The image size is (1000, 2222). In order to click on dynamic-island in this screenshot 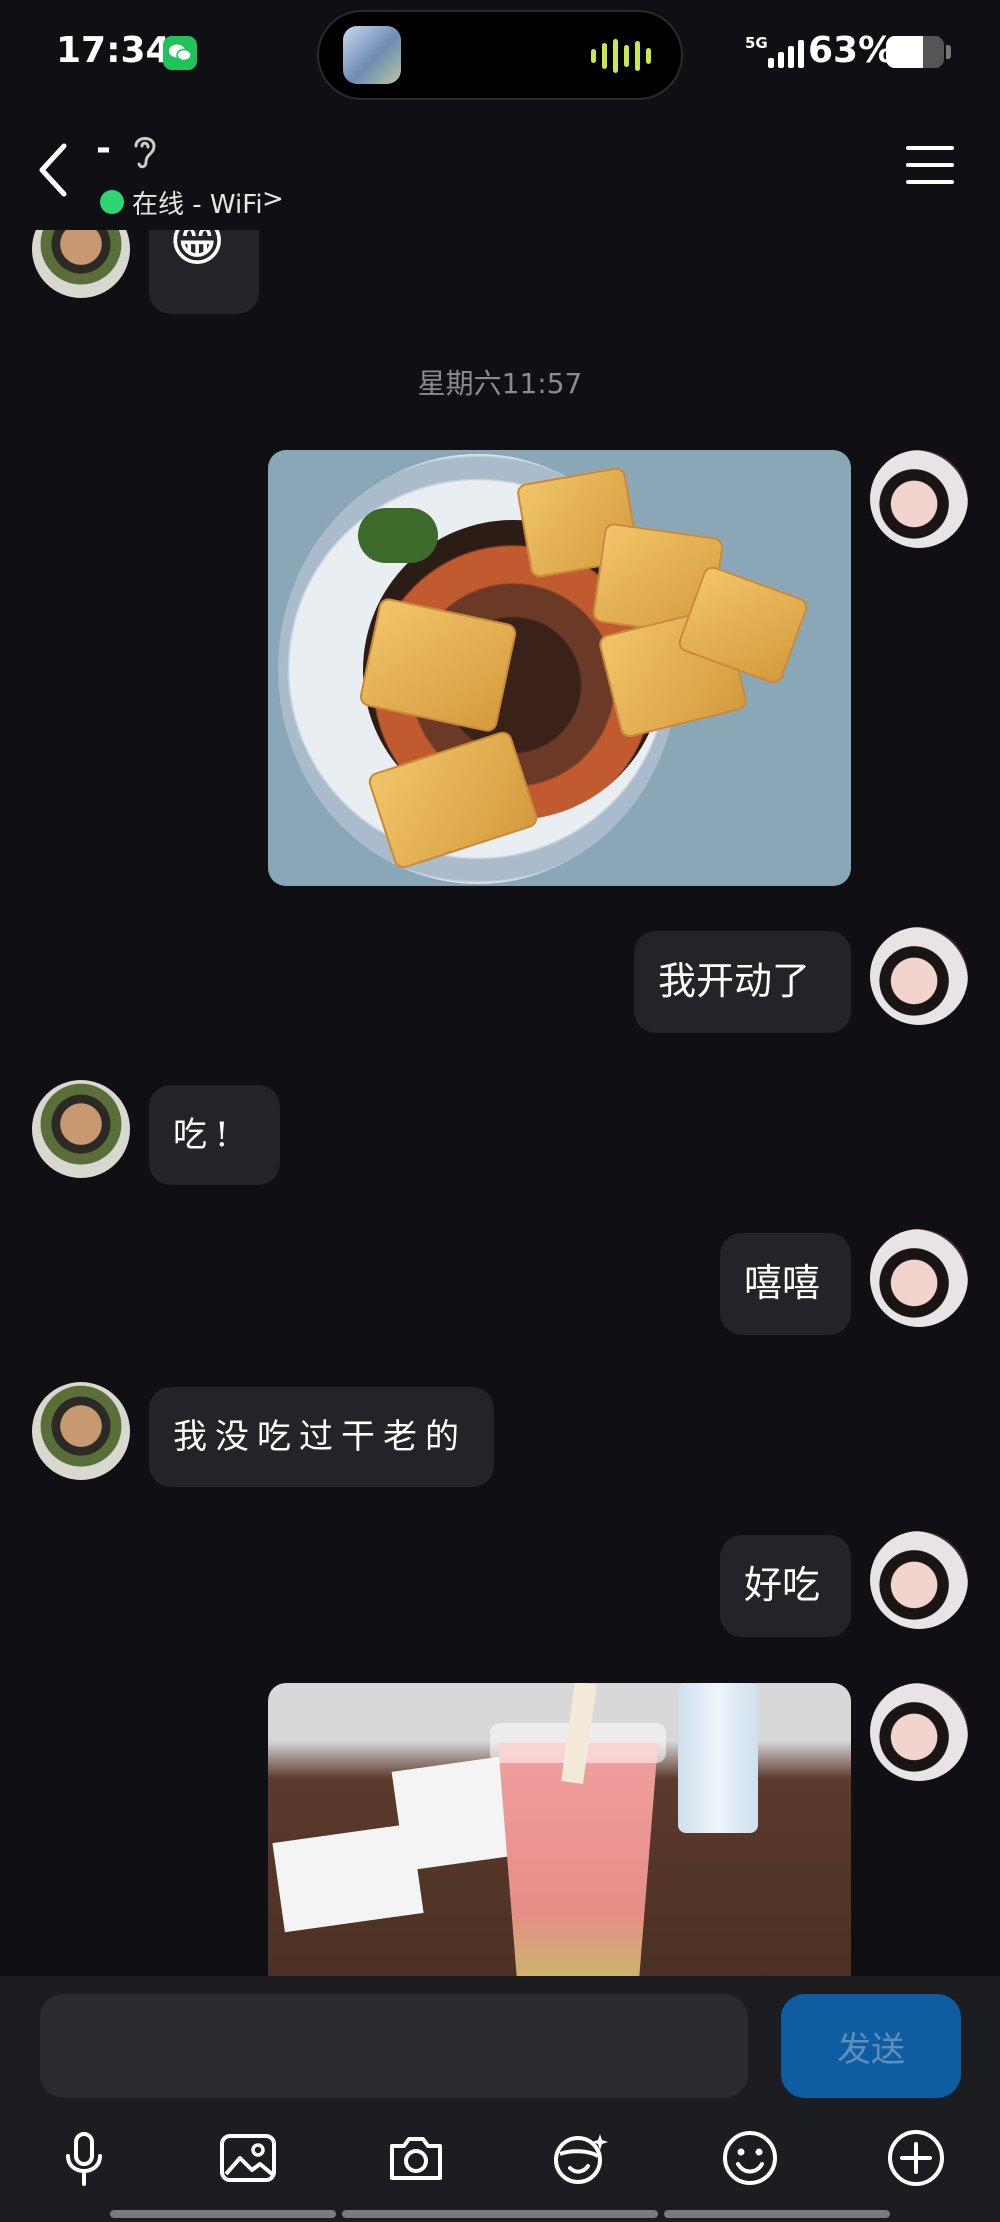, I will do `click(500, 55)`.